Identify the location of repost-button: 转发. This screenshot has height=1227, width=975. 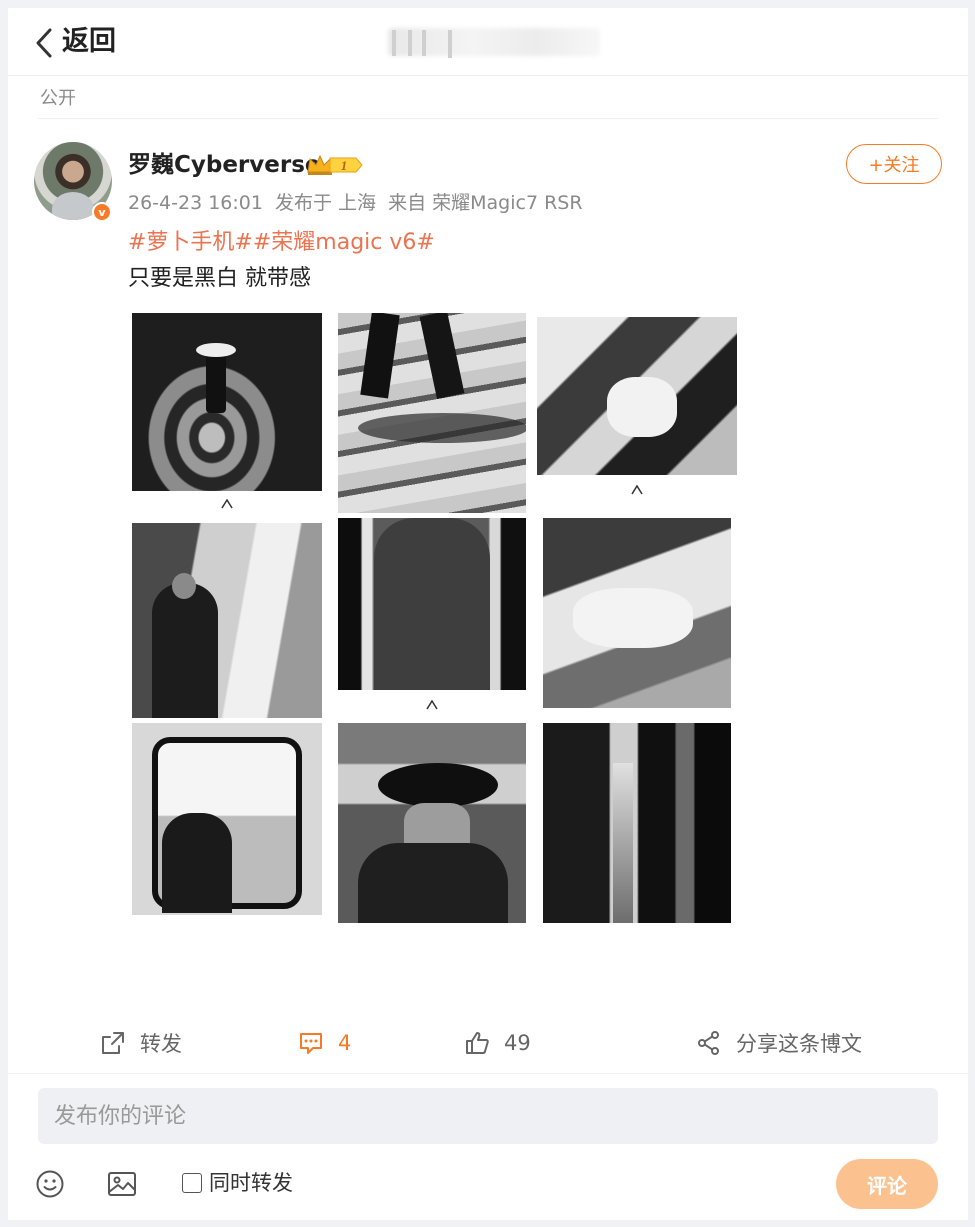
(141, 1043).